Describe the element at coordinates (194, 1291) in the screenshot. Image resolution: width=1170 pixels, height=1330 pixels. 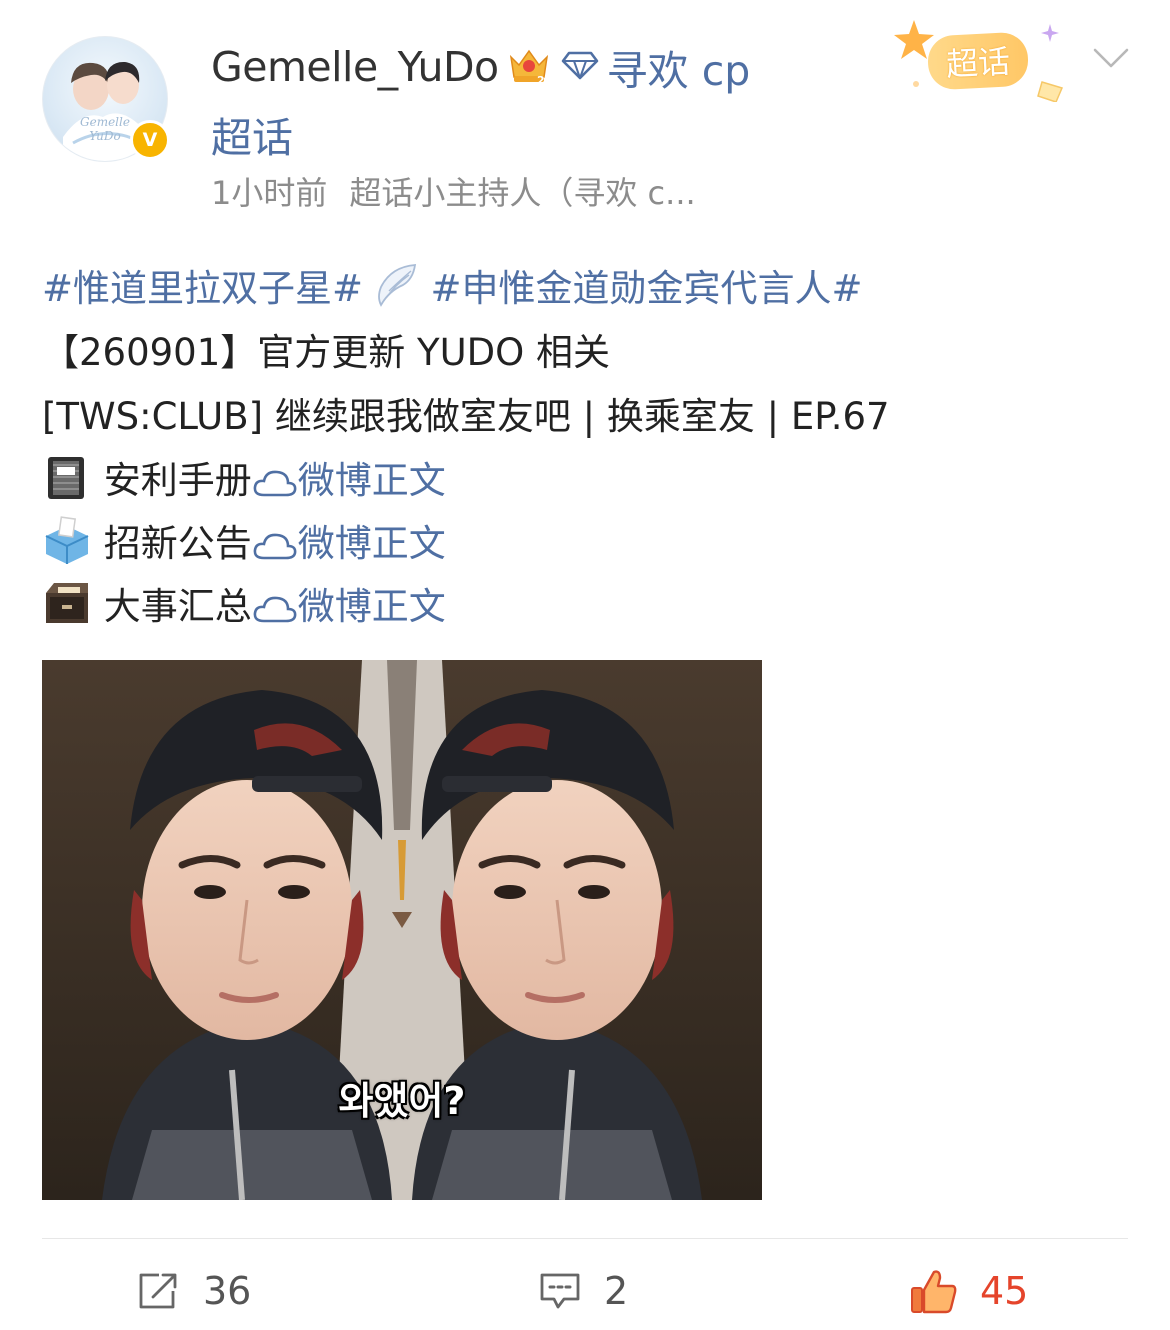
I see `share-button: 36` at that location.